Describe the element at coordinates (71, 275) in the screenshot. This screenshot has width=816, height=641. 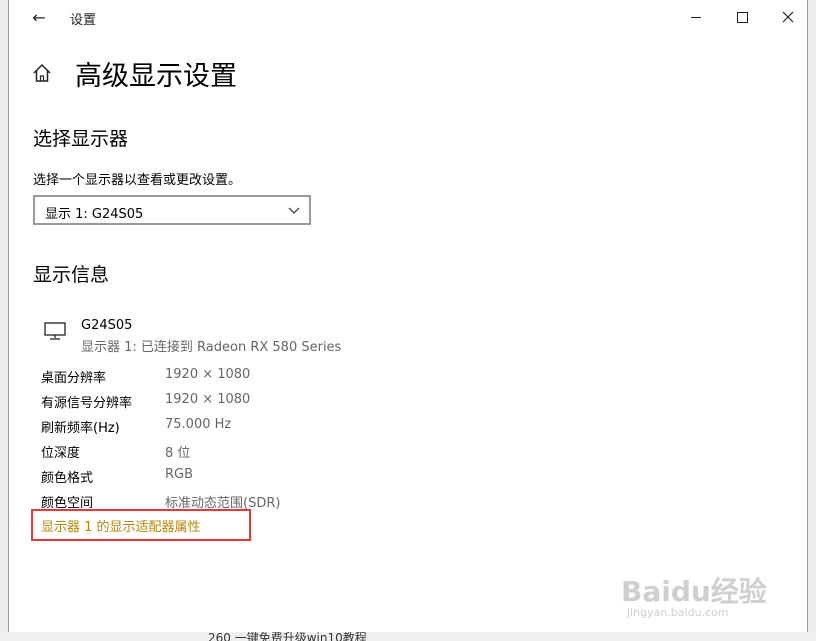
I see `display-info-heading: 显示信息` at that location.